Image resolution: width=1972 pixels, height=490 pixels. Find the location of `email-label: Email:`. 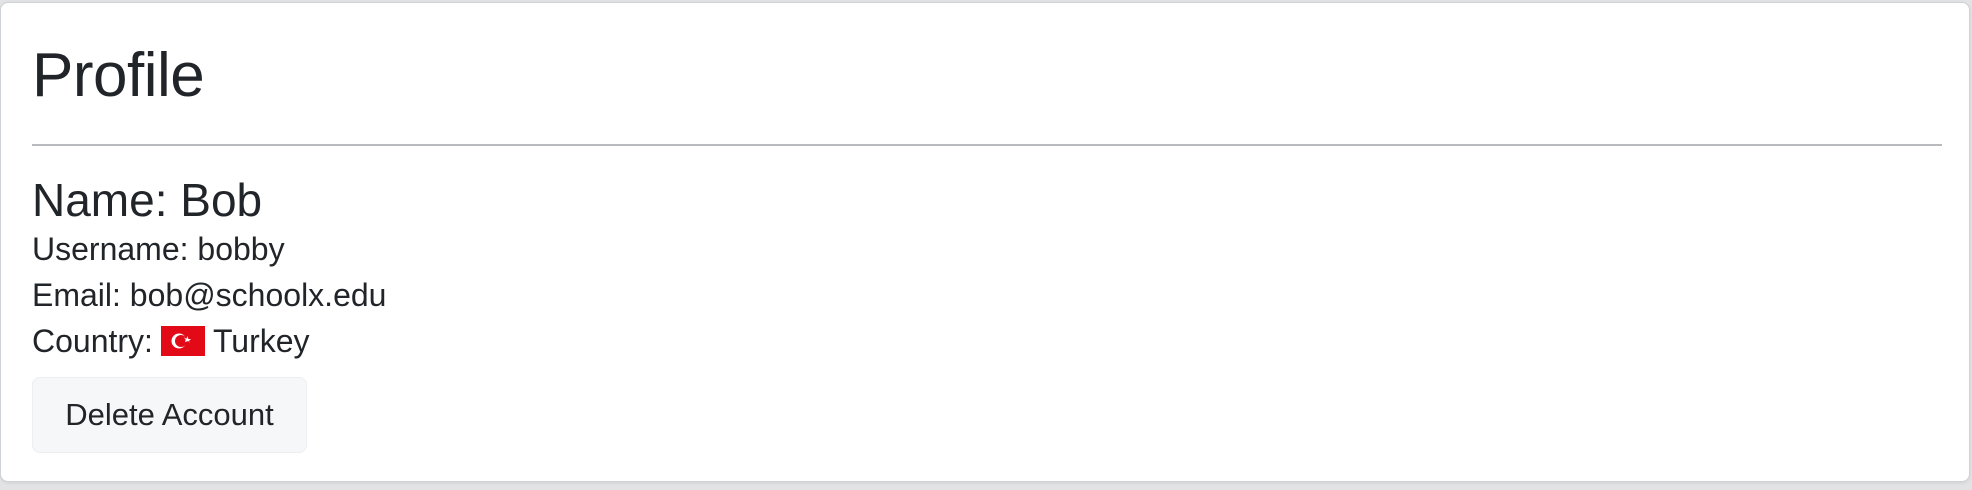

email-label: Email: is located at coordinates (76, 295).